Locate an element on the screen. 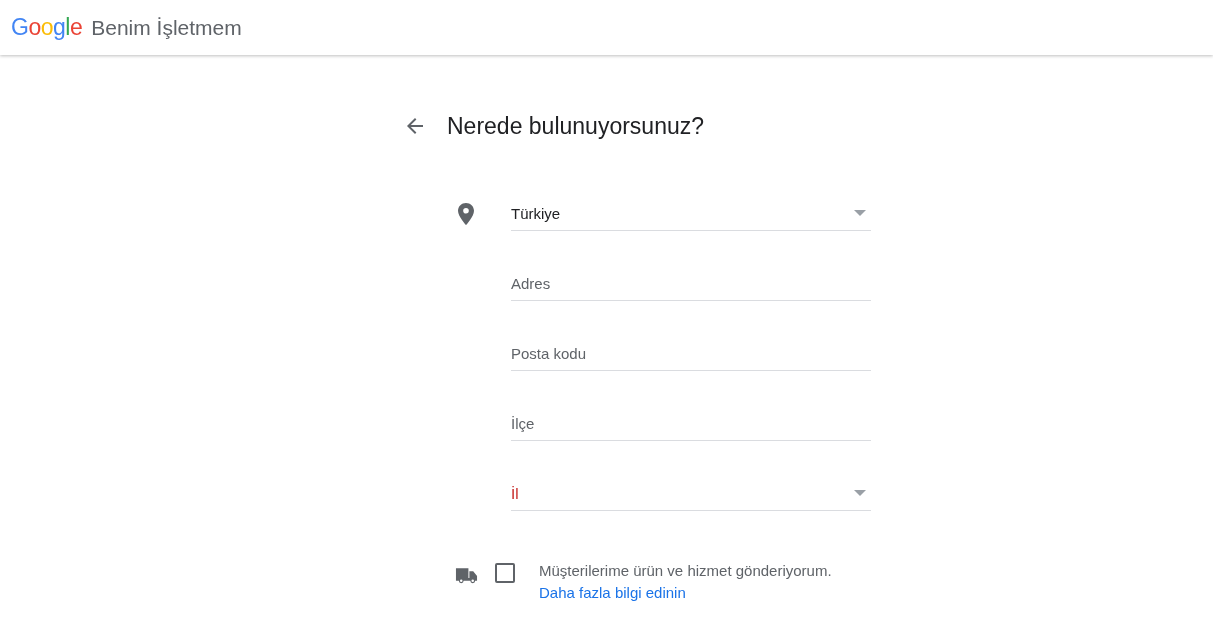  logo: Google is located at coordinates (47, 27).